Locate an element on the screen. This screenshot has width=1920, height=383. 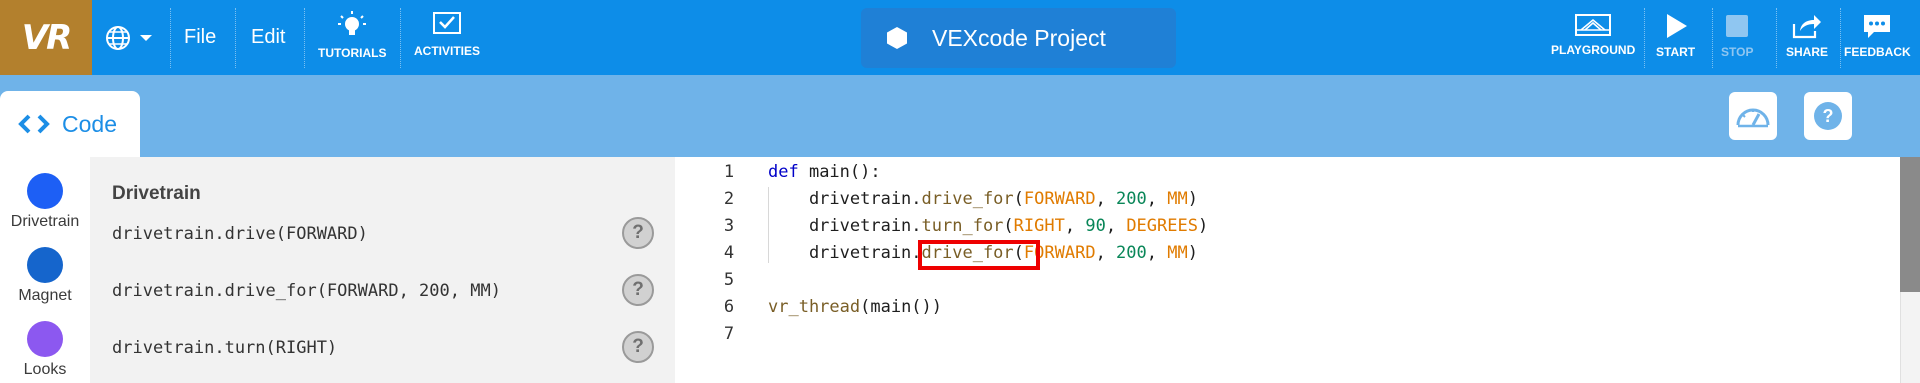
category-drivetrain: Drivetrain is located at coordinates (45, 202).